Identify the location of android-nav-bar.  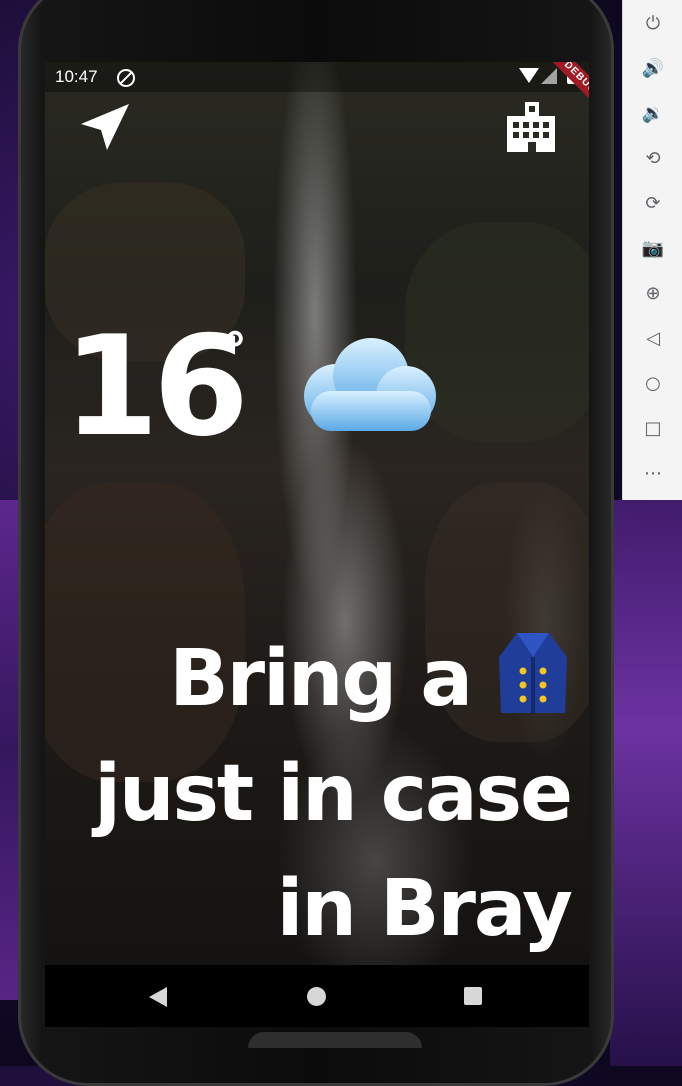
(317, 996).